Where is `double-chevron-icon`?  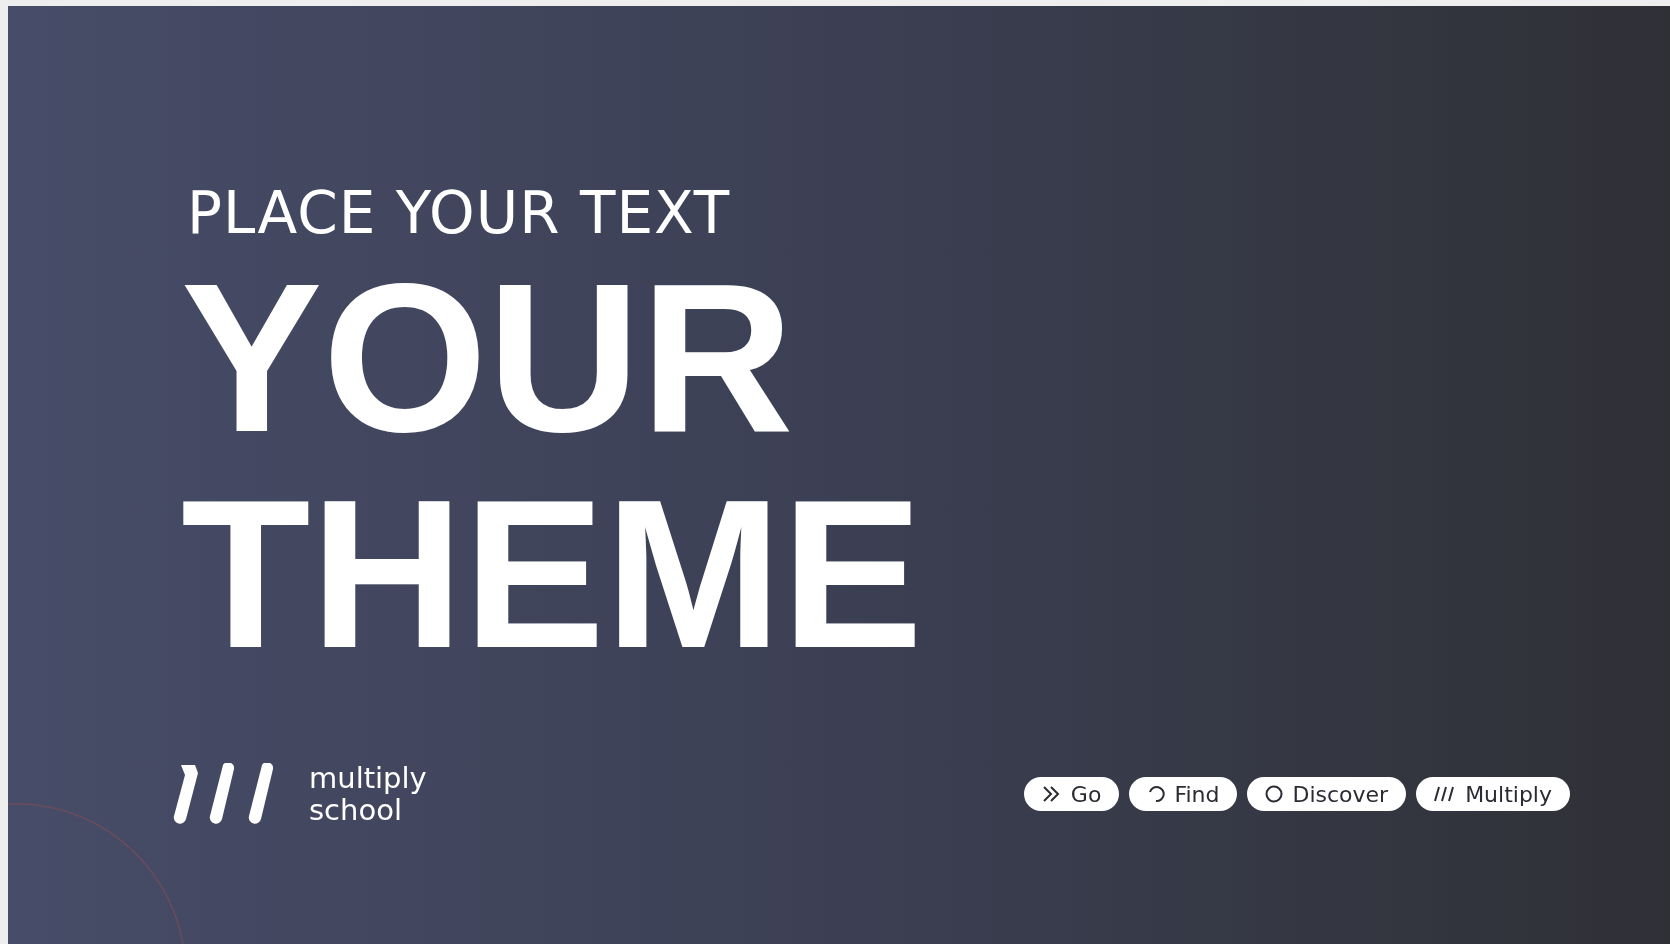 double-chevron-icon is located at coordinates (1051, 794).